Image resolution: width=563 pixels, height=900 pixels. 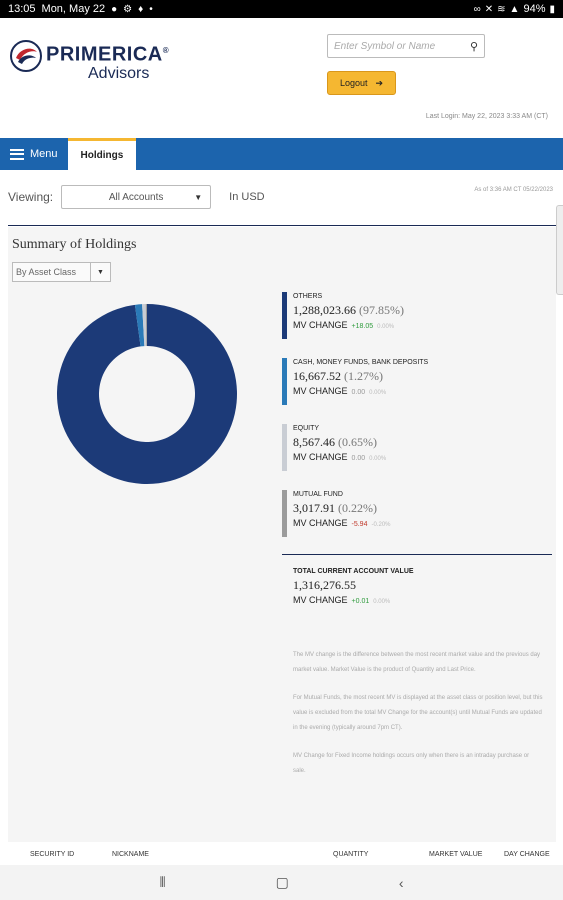 I want to click on legend-item: EQUITY 8,567.46 (0.65%) MV CHANGE 0.00 0.00%, so click(x=334, y=447).